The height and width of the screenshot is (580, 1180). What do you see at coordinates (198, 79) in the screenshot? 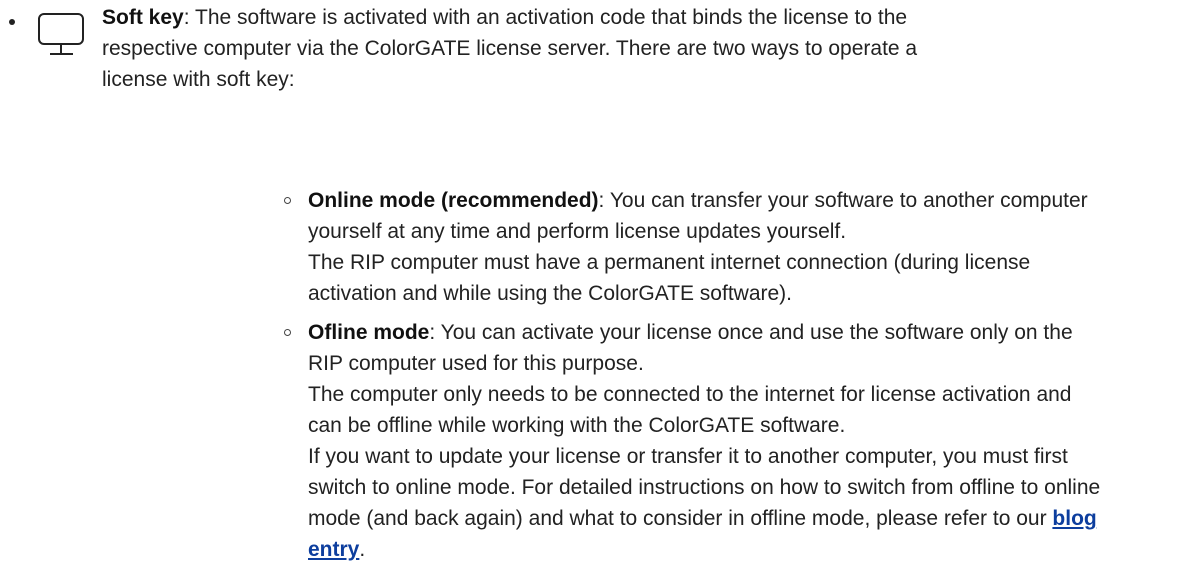
I see `soft-key-text-3: license with soft key:` at bounding box center [198, 79].